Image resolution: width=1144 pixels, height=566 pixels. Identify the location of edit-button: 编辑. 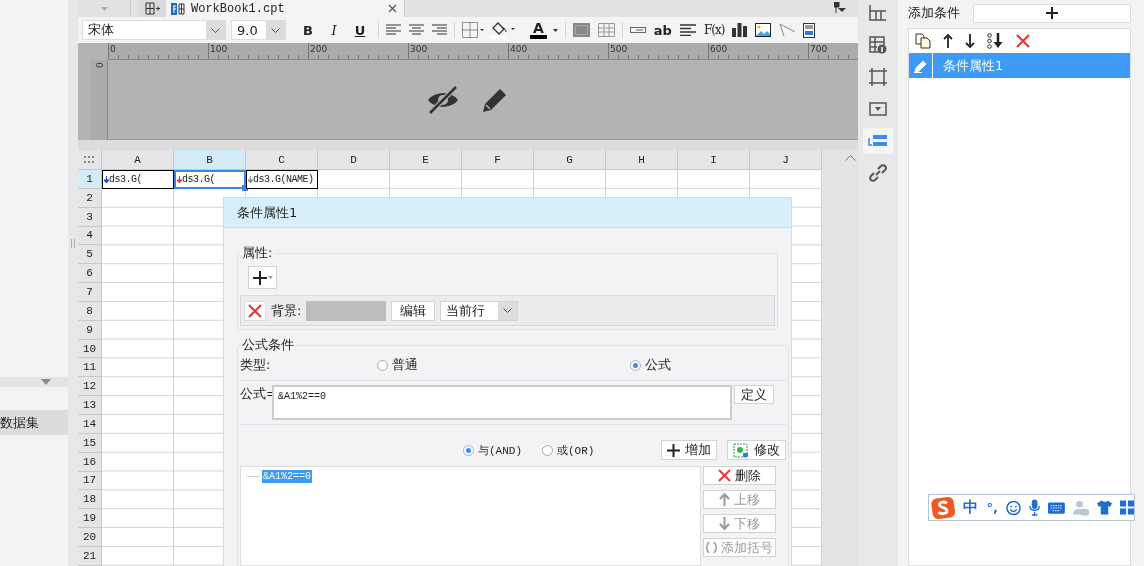
(413, 310).